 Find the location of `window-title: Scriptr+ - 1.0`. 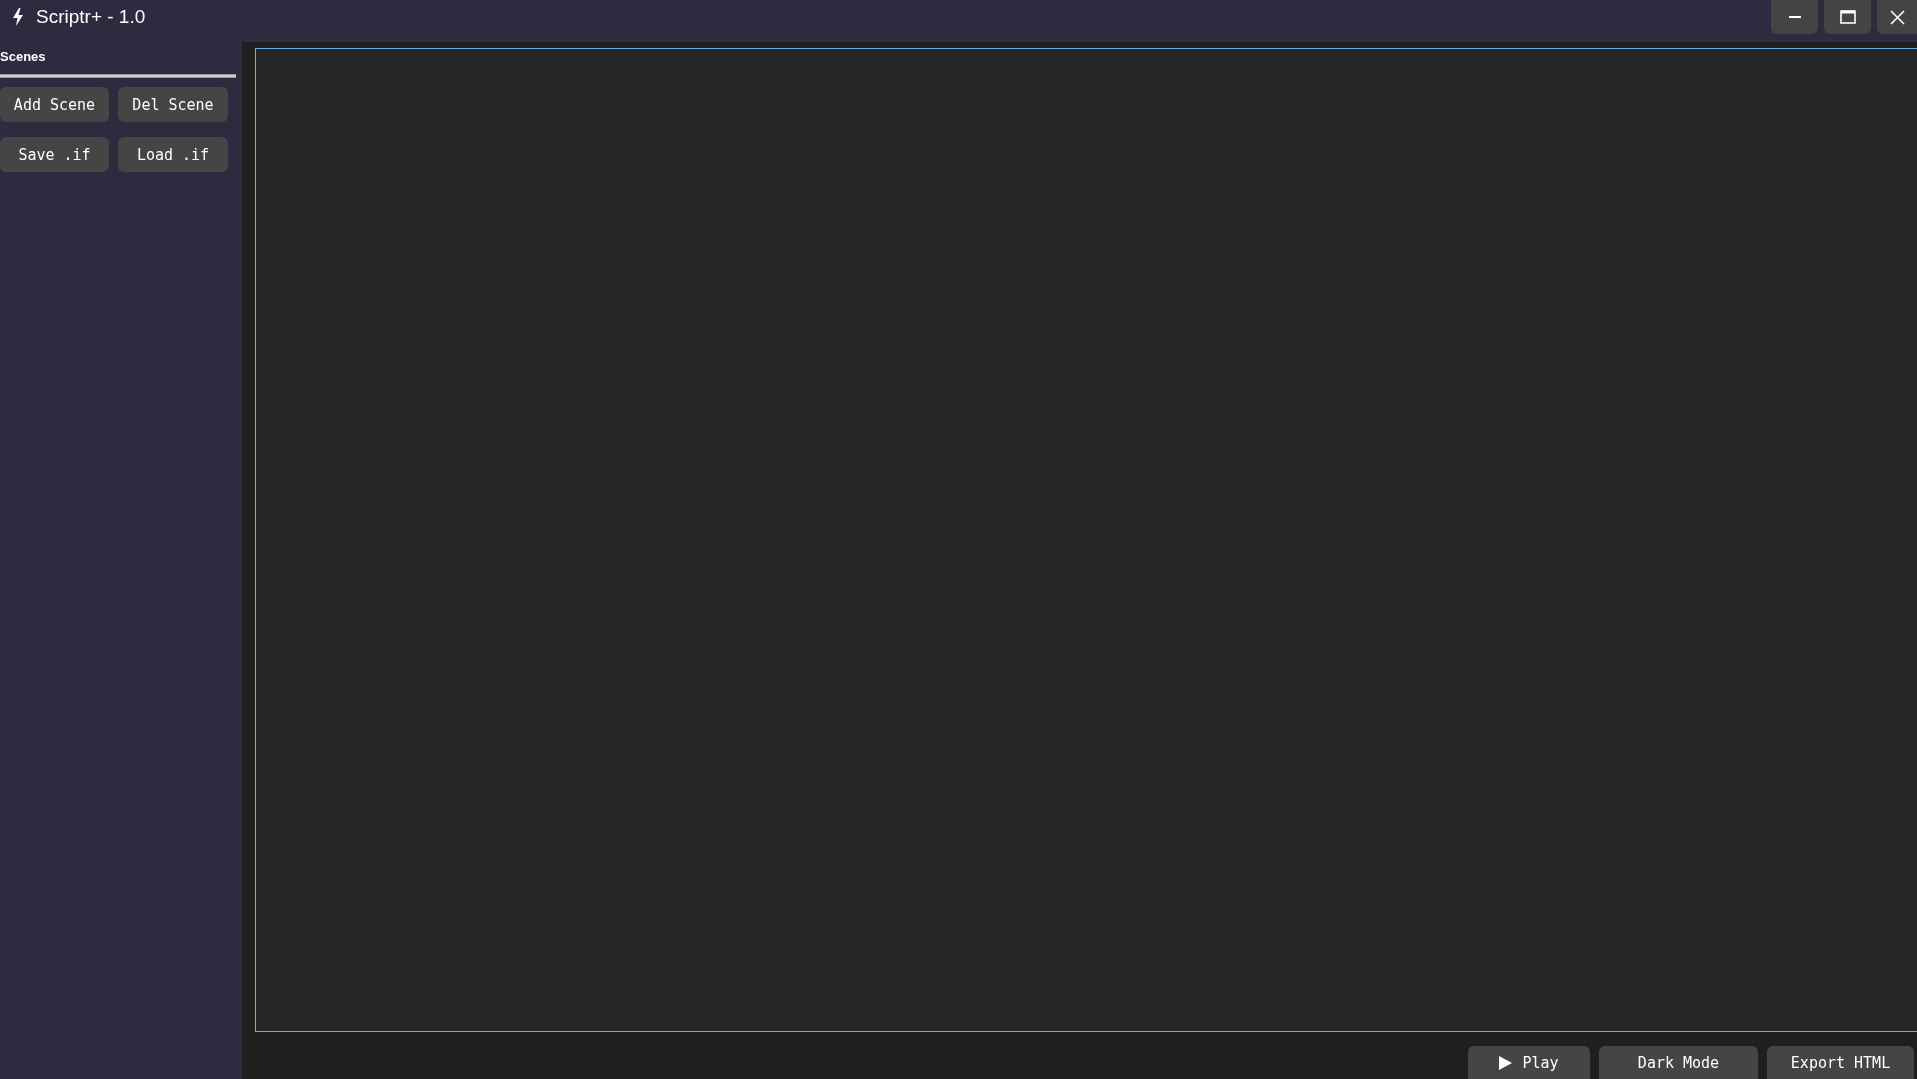

window-title: Scriptr+ - 1.0 is located at coordinates (91, 17).